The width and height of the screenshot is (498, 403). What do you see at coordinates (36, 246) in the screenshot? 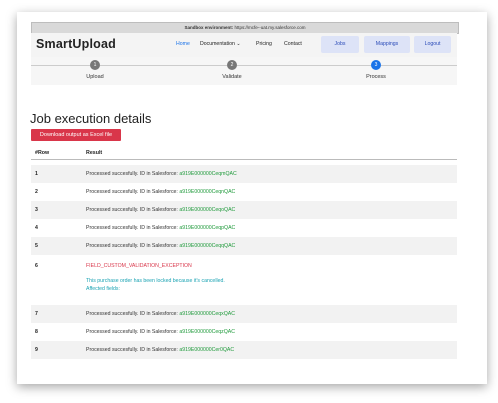
I see `row-number: 5` at bounding box center [36, 246].